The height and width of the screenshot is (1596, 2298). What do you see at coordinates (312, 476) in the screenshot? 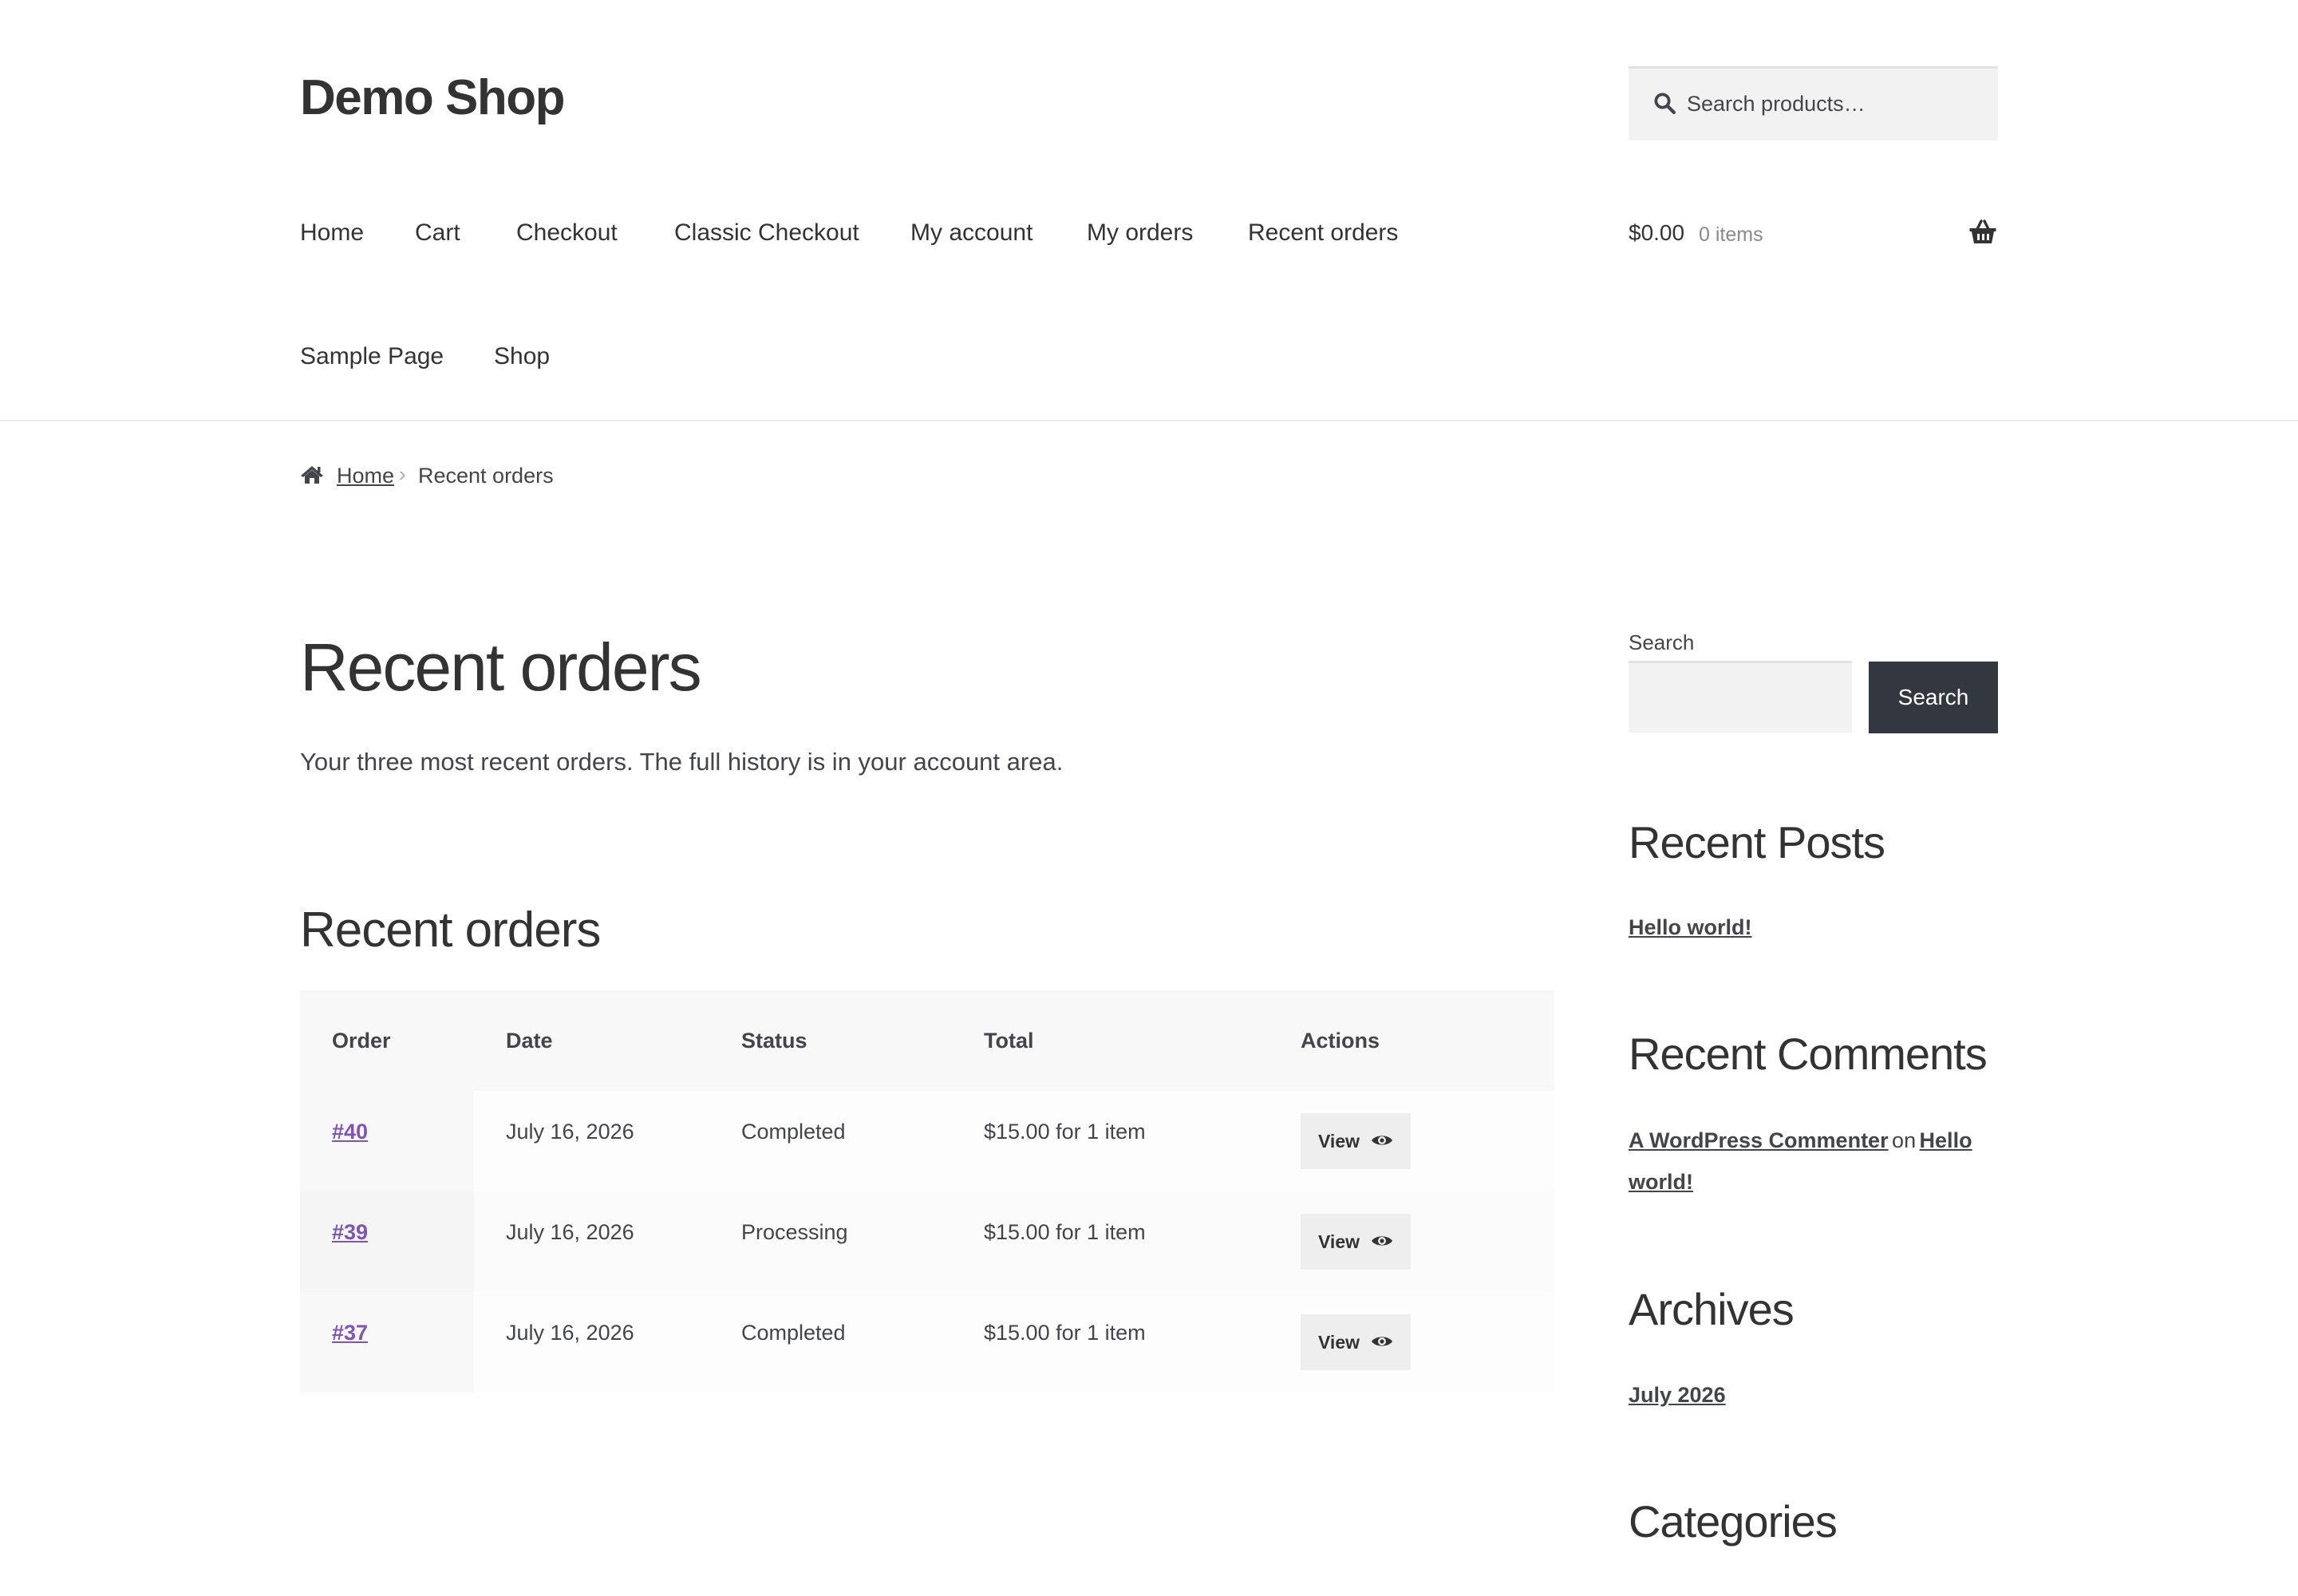
I see `home-icon` at bounding box center [312, 476].